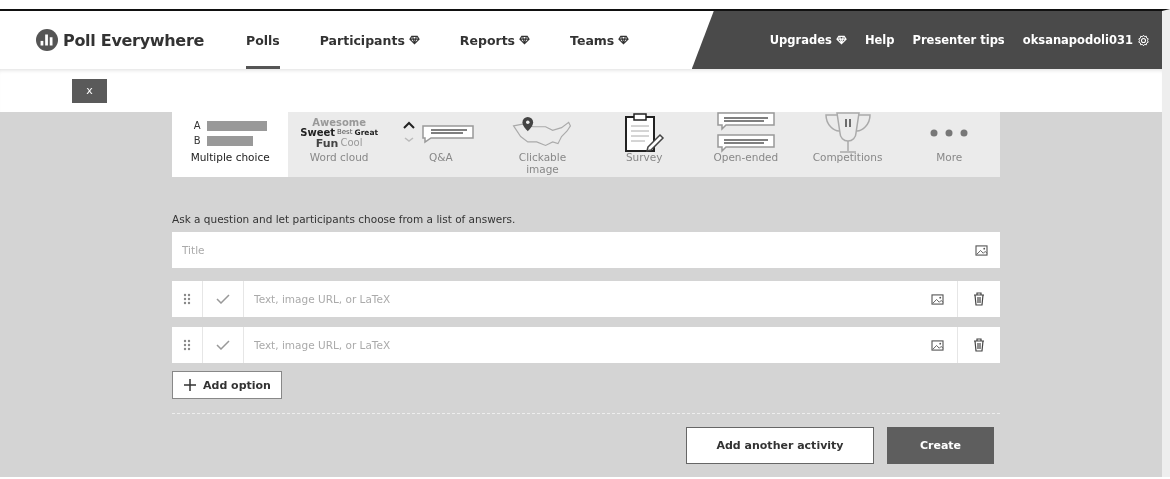 Image resolution: width=1170 pixels, height=479 pixels. I want to click on activity-type-tab: A B Multiple choice, so click(230, 144).